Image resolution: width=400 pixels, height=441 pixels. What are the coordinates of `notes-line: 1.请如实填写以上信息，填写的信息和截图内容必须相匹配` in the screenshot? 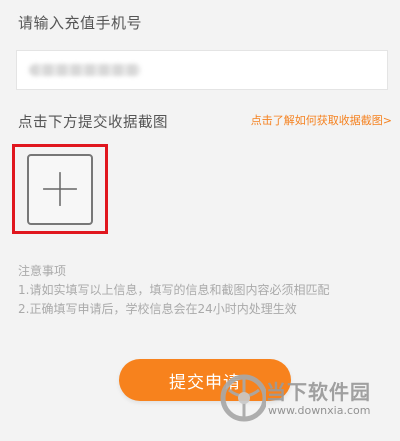 It's located at (174, 290).